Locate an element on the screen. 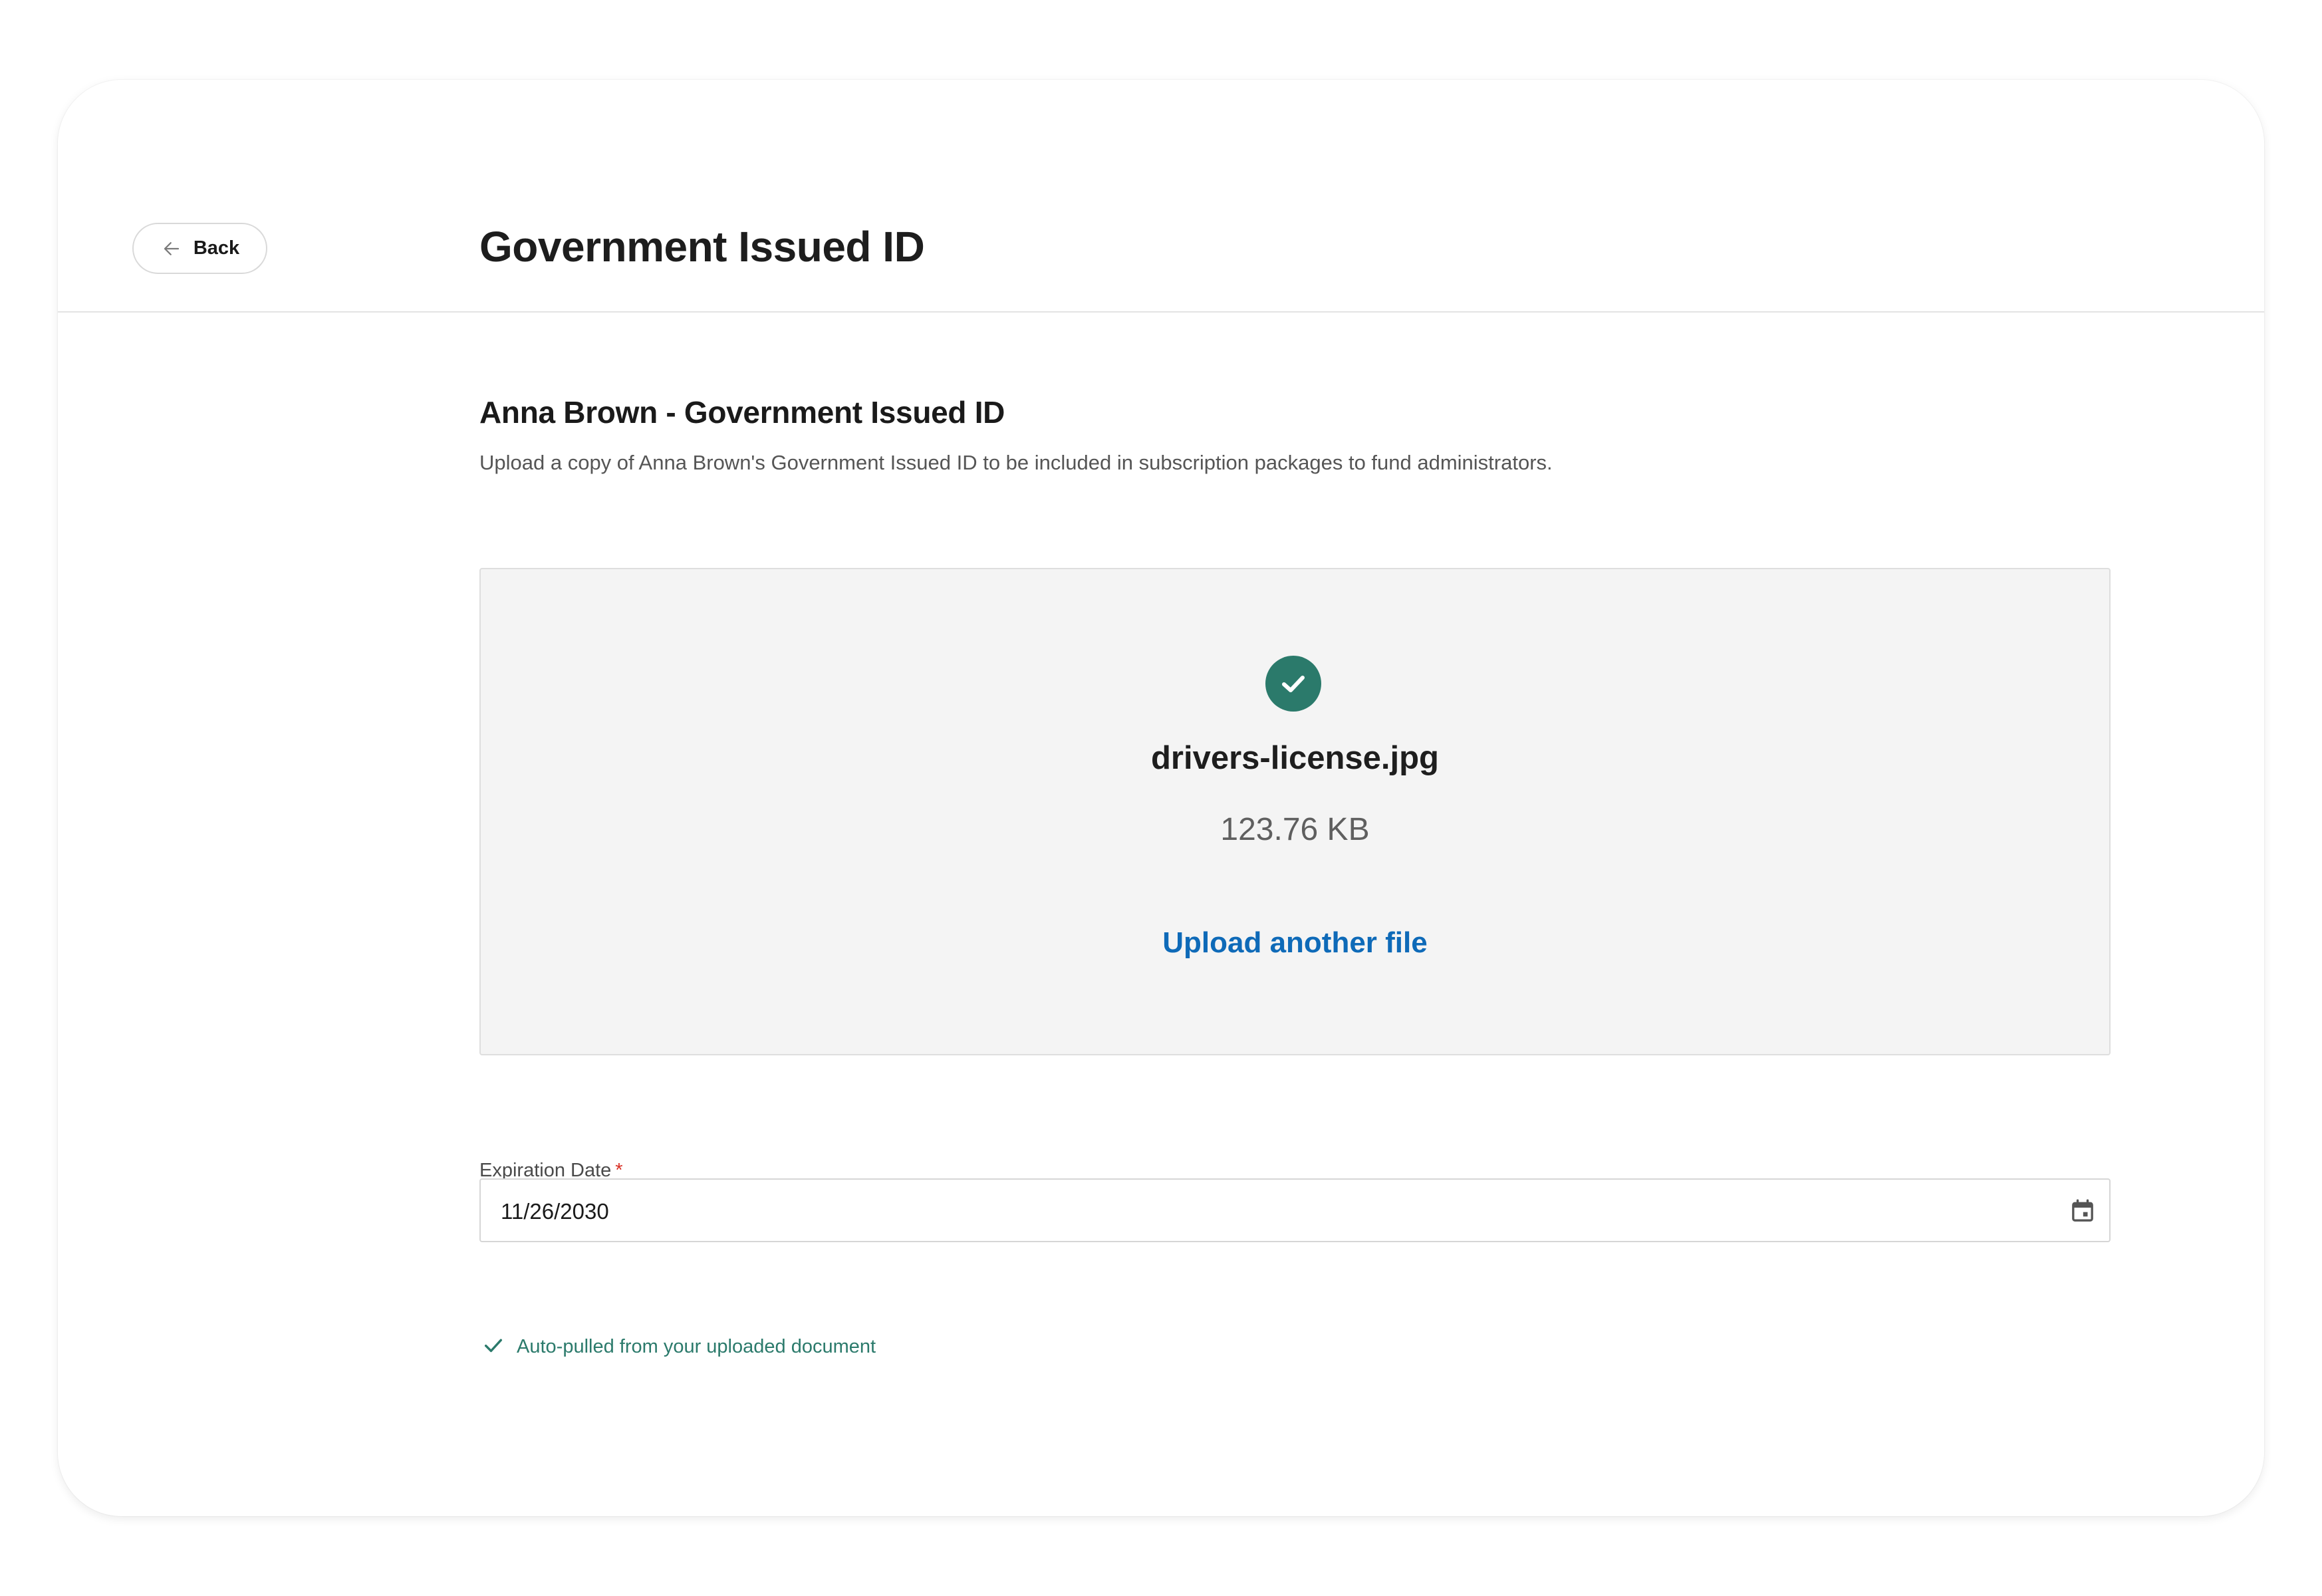  back-button-label: Back is located at coordinates (216, 248).